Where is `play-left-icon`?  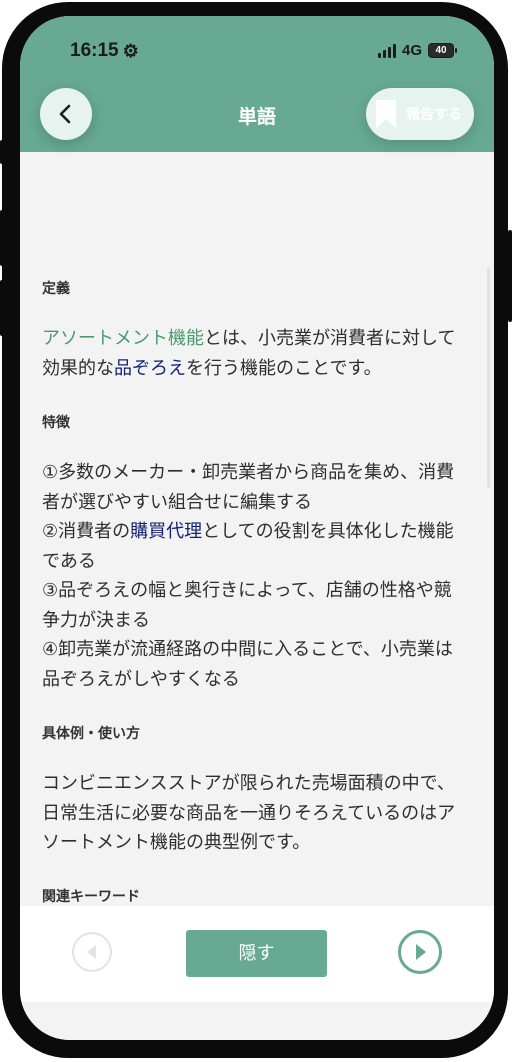 play-left-icon is located at coordinates (91, 952).